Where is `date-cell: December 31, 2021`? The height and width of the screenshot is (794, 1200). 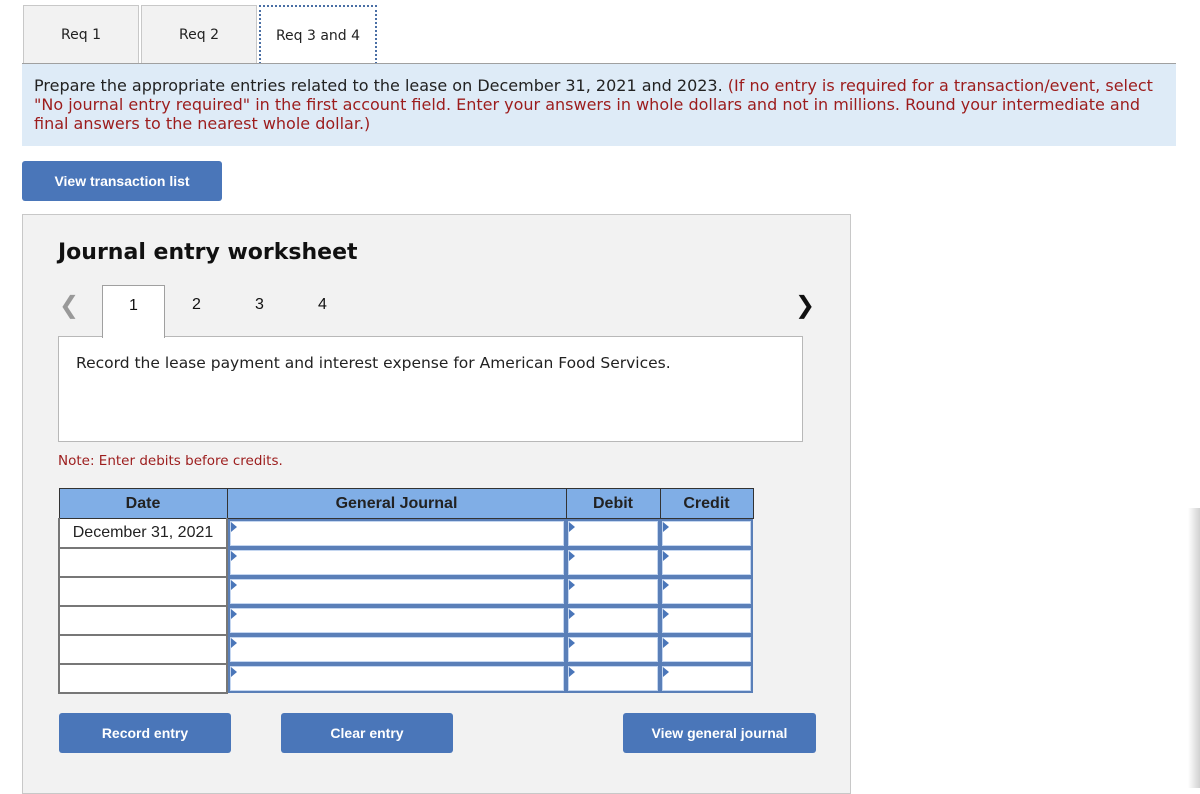 date-cell: December 31, 2021 is located at coordinates (143, 533).